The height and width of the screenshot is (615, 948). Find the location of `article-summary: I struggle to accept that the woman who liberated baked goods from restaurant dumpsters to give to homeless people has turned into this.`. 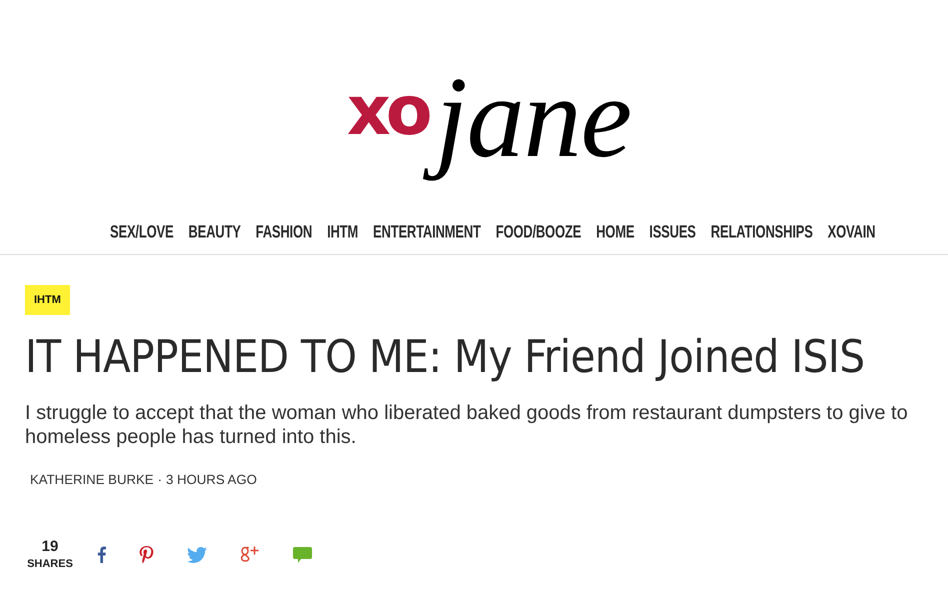

article-summary: I struggle to accept that the woman who liberated baked goods from restaurant dumpsters to give to homeless people has turned into this. is located at coordinates (467, 425).